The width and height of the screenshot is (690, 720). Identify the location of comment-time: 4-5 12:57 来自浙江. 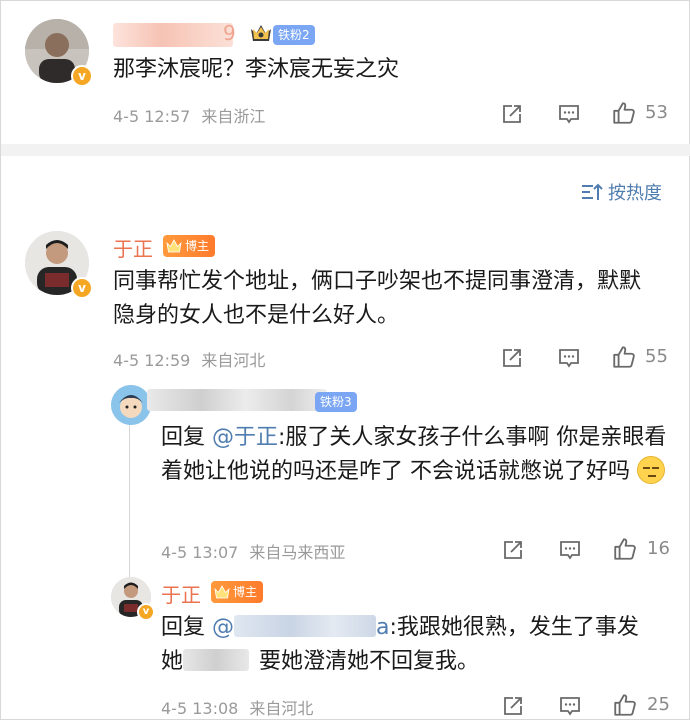
(189, 115).